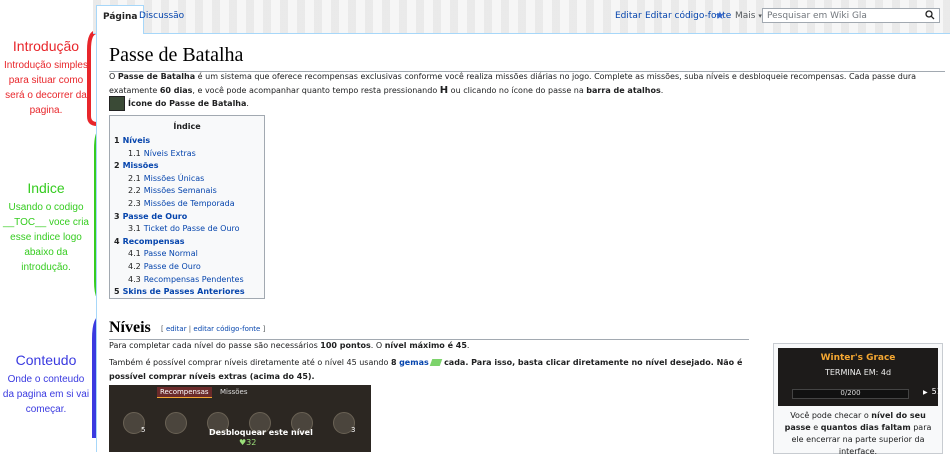 The image size is (950, 458). Describe the element at coordinates (353, 430) in the screenshot. I see `slot-count-2: 3` at that location.